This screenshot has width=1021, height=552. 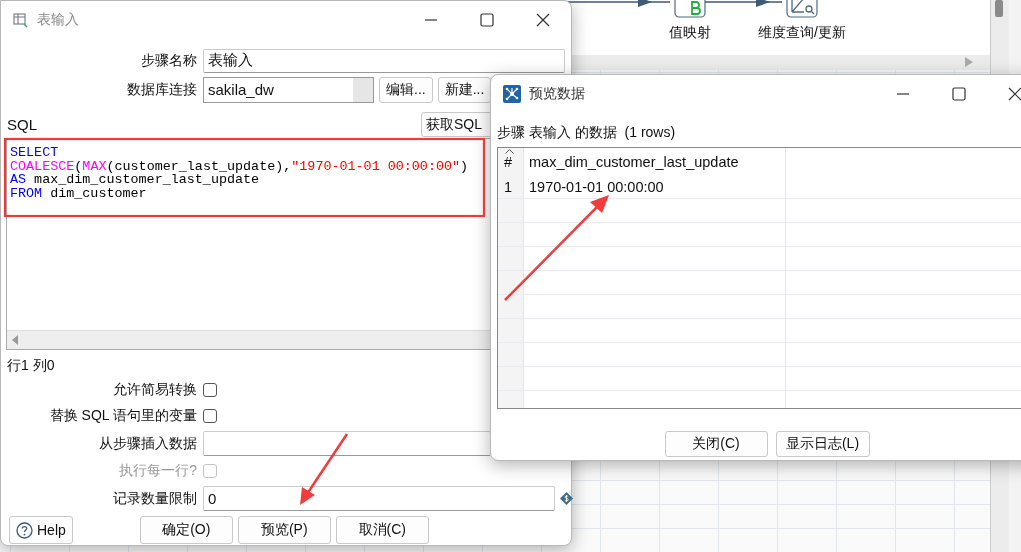 What do you see at coordinates (509, 151) in the screenshot?
I see `sort-icon` at bounding box center [509, 151].